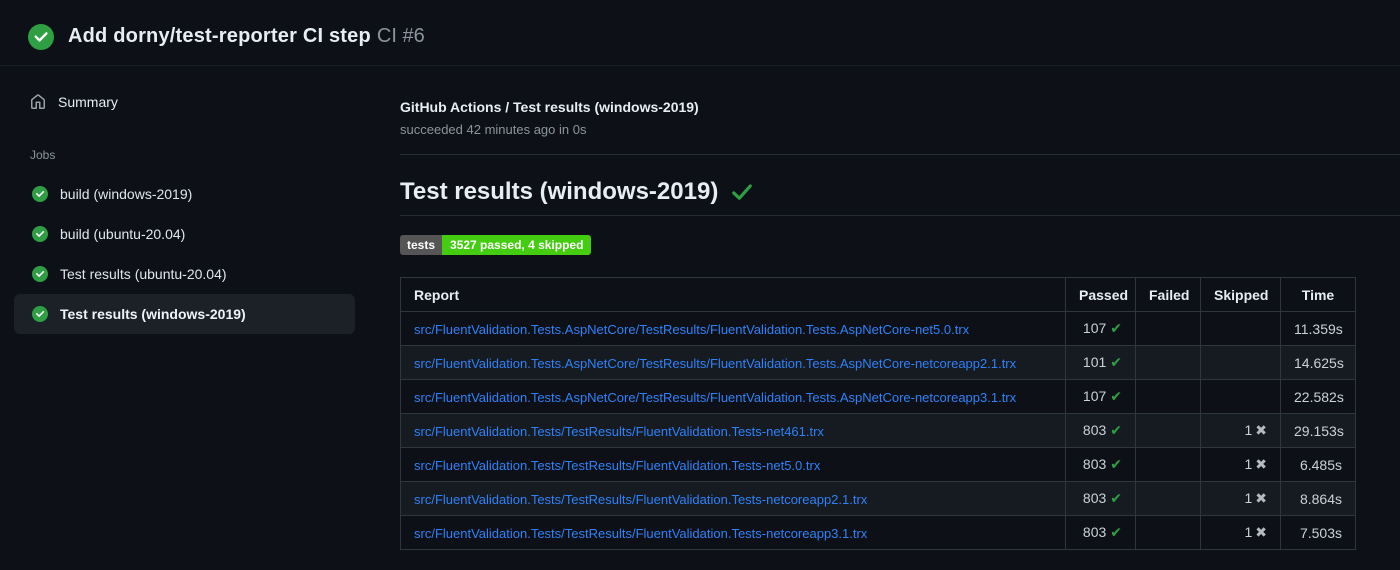 This screenshot has width=1400, height=570. I want to click on job-label: Test results (windows-2019), so click(153, 314).